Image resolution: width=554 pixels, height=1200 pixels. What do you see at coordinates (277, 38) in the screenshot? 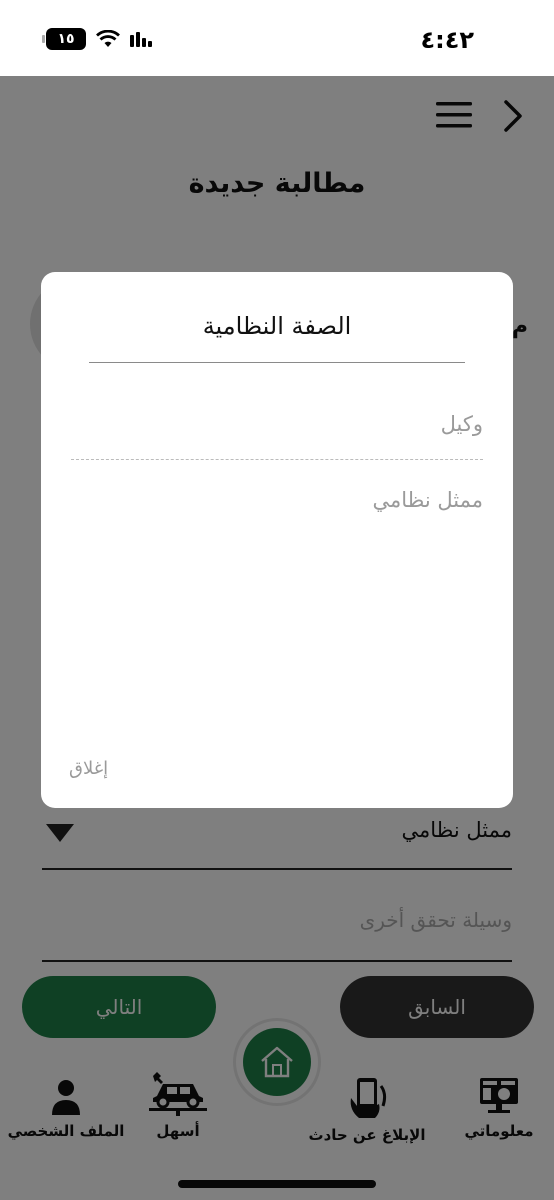
I see `status-bar: ١٥ ٤:٤٢` at bounding box center [277, 38].